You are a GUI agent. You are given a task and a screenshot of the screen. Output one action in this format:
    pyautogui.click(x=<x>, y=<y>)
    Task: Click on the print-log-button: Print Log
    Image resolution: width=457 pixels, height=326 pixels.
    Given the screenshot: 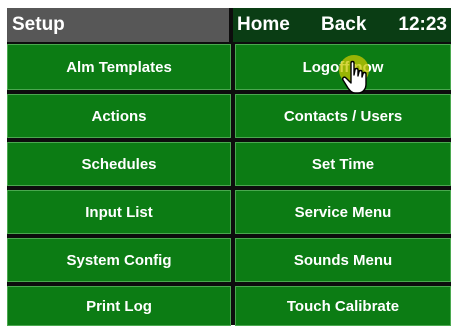 What is the action you would take?
    pyautogui.click(x=119, y=306)
    